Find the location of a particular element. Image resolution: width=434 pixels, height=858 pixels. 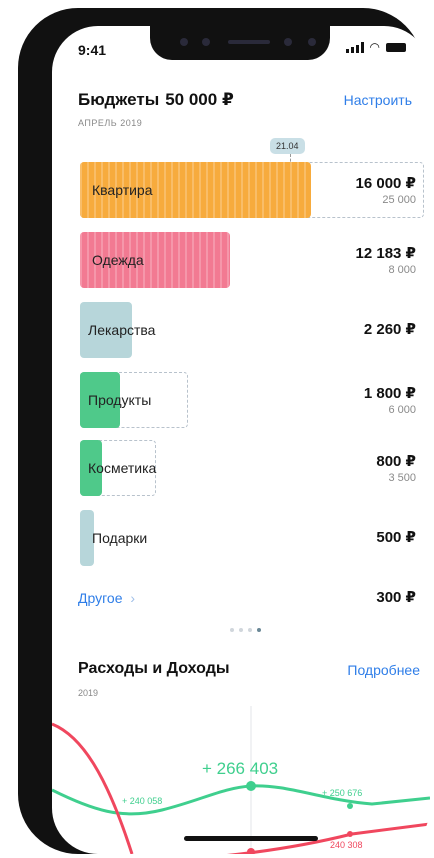

signal-icon is located at coordinates (354, 47).